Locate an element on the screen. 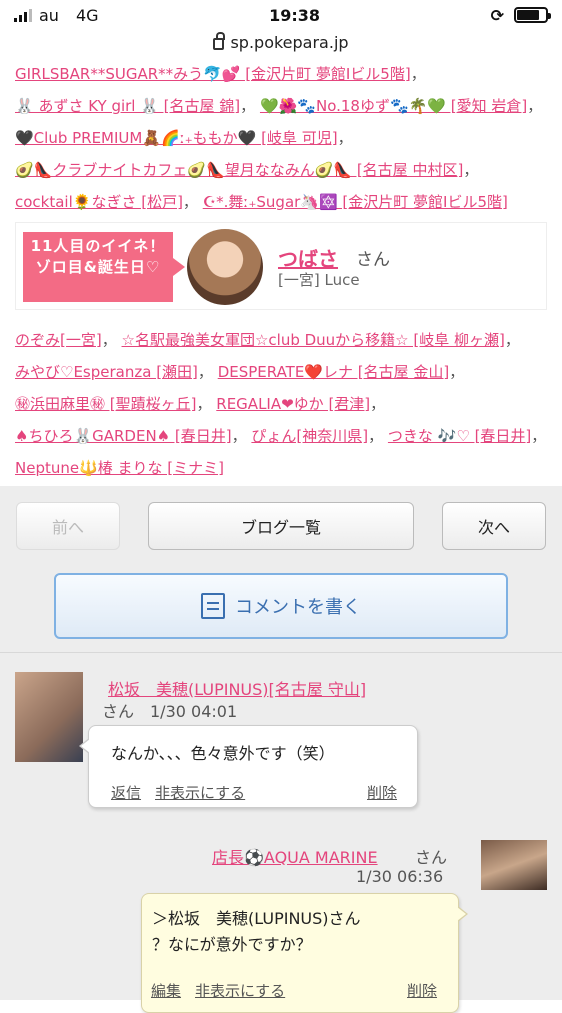 Image resolution: width=562 pixels, height=1013 pixels. comment-meta: さん 1/30 04:01 is located at coordinates (170, 711).